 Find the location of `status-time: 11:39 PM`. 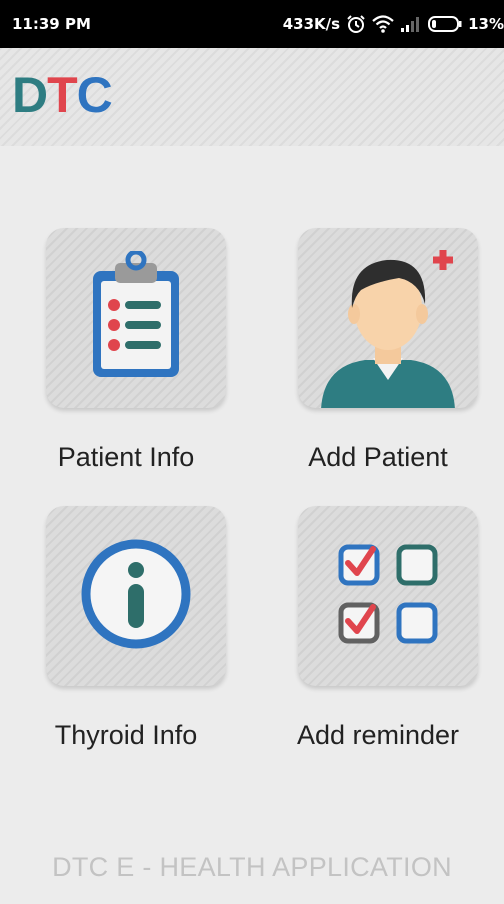

status-time: 11:39 PM is located at coordinates (51, 24).